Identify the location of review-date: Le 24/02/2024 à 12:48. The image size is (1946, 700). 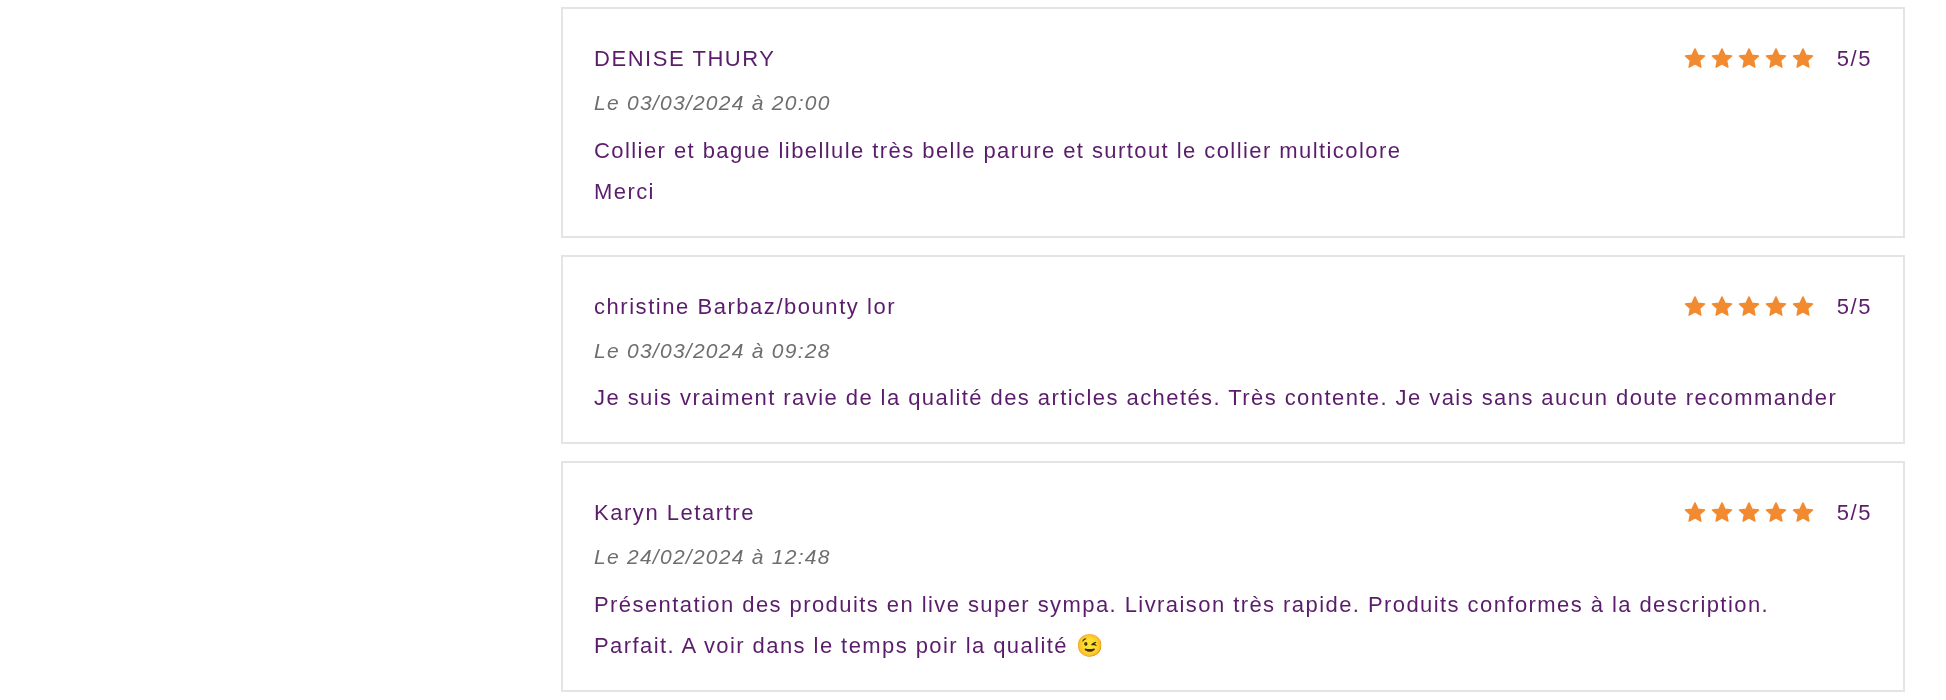
(713, 557).